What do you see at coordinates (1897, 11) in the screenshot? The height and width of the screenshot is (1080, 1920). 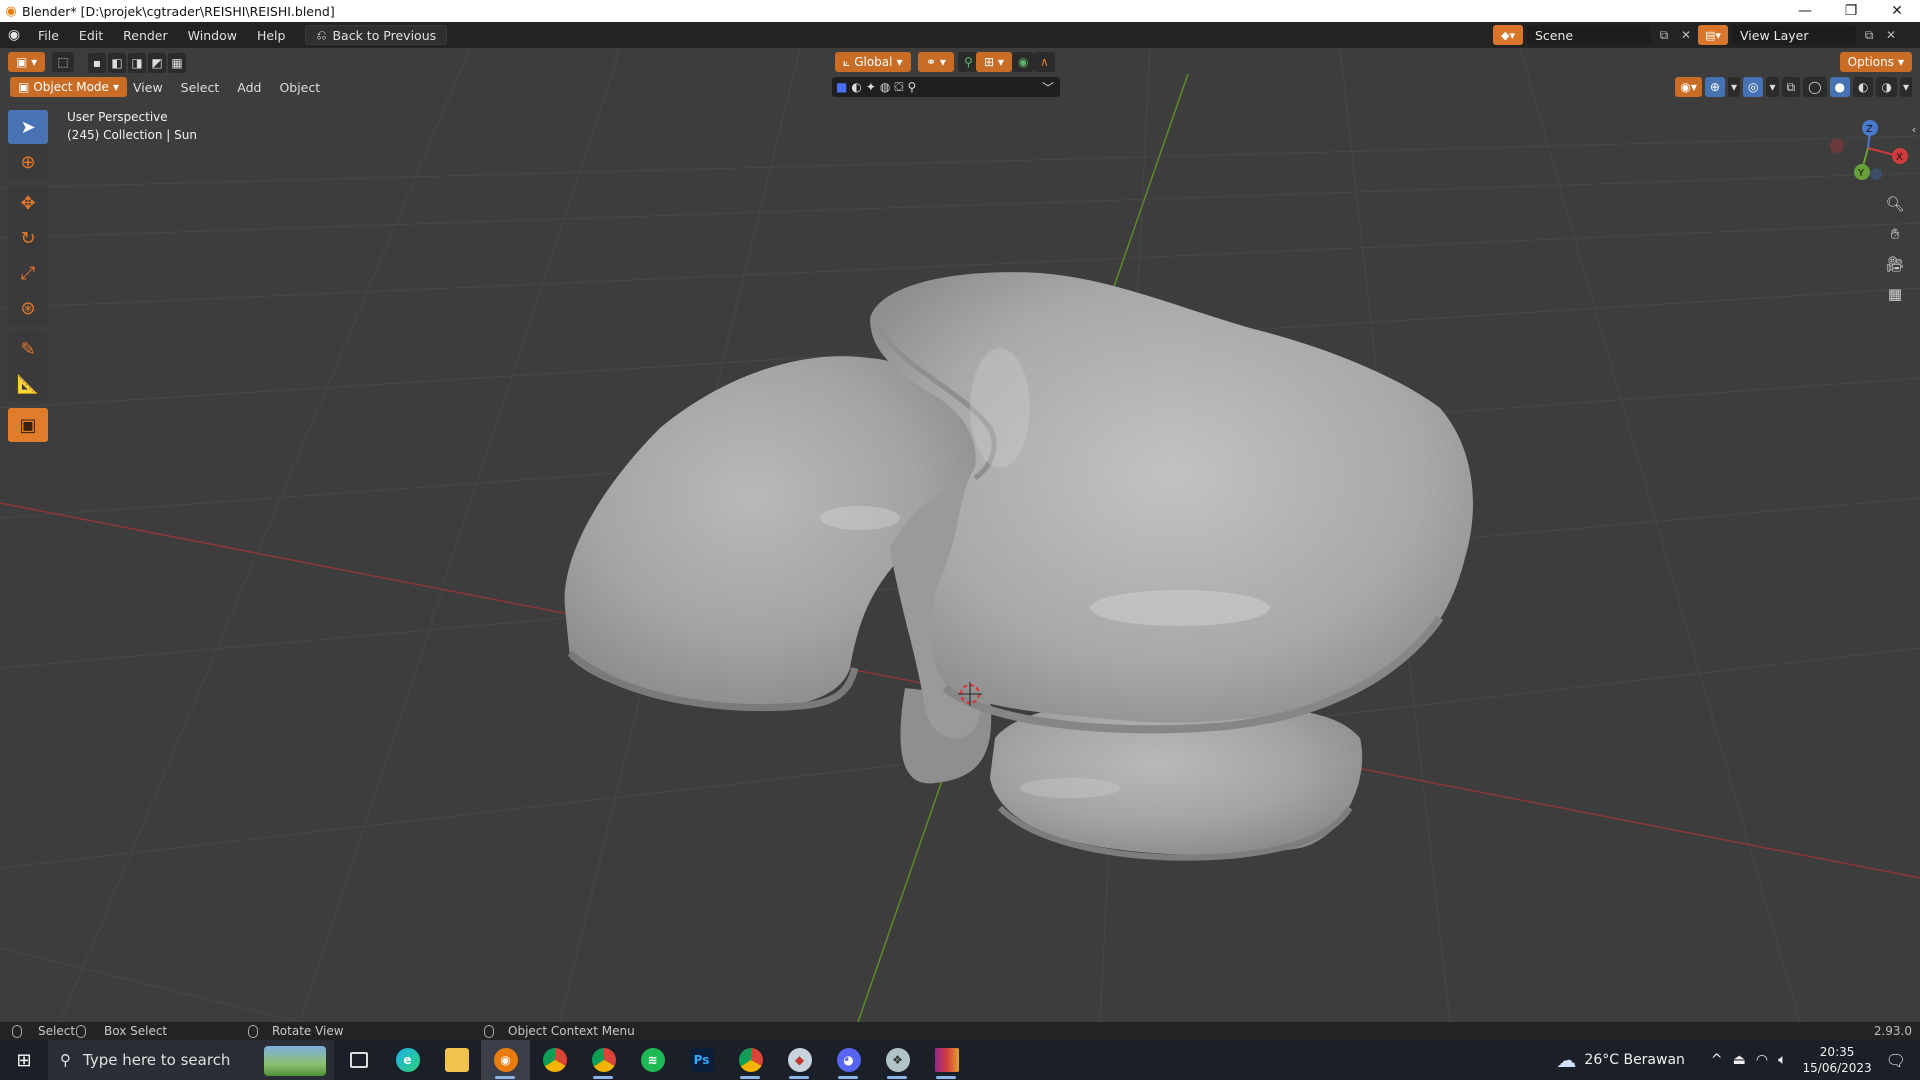 I see `close-button: ✕` at bounding box center [1897, 11].